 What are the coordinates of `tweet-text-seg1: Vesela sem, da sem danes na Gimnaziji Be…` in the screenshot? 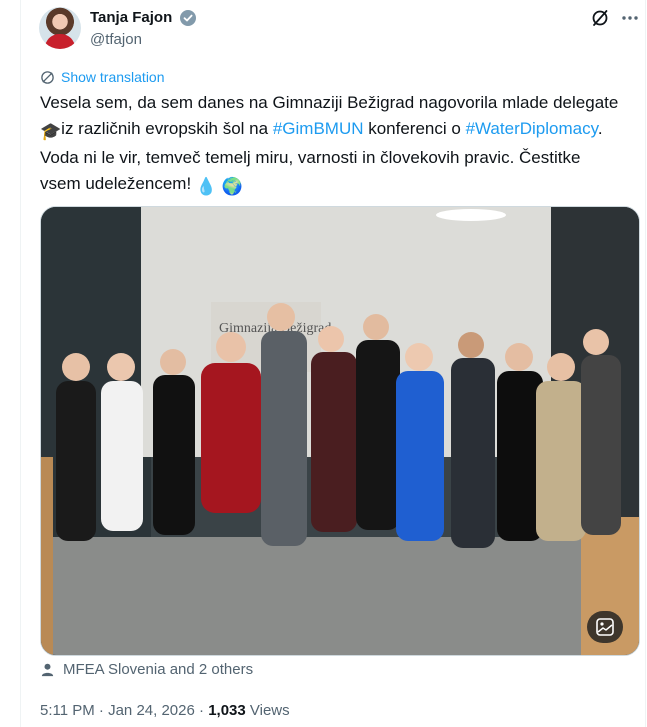 It's located at (329, 102).